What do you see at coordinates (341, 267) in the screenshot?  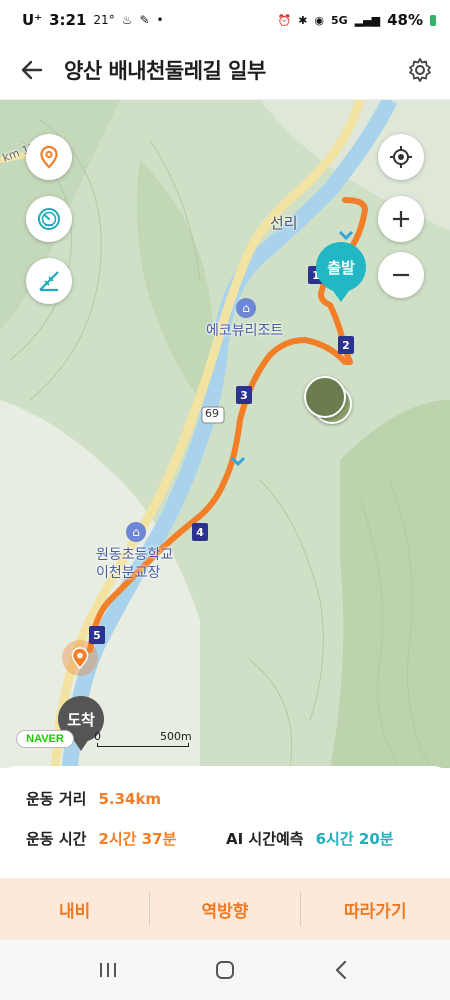 I see `start-label: 출발` at bounding box center [341, 267].